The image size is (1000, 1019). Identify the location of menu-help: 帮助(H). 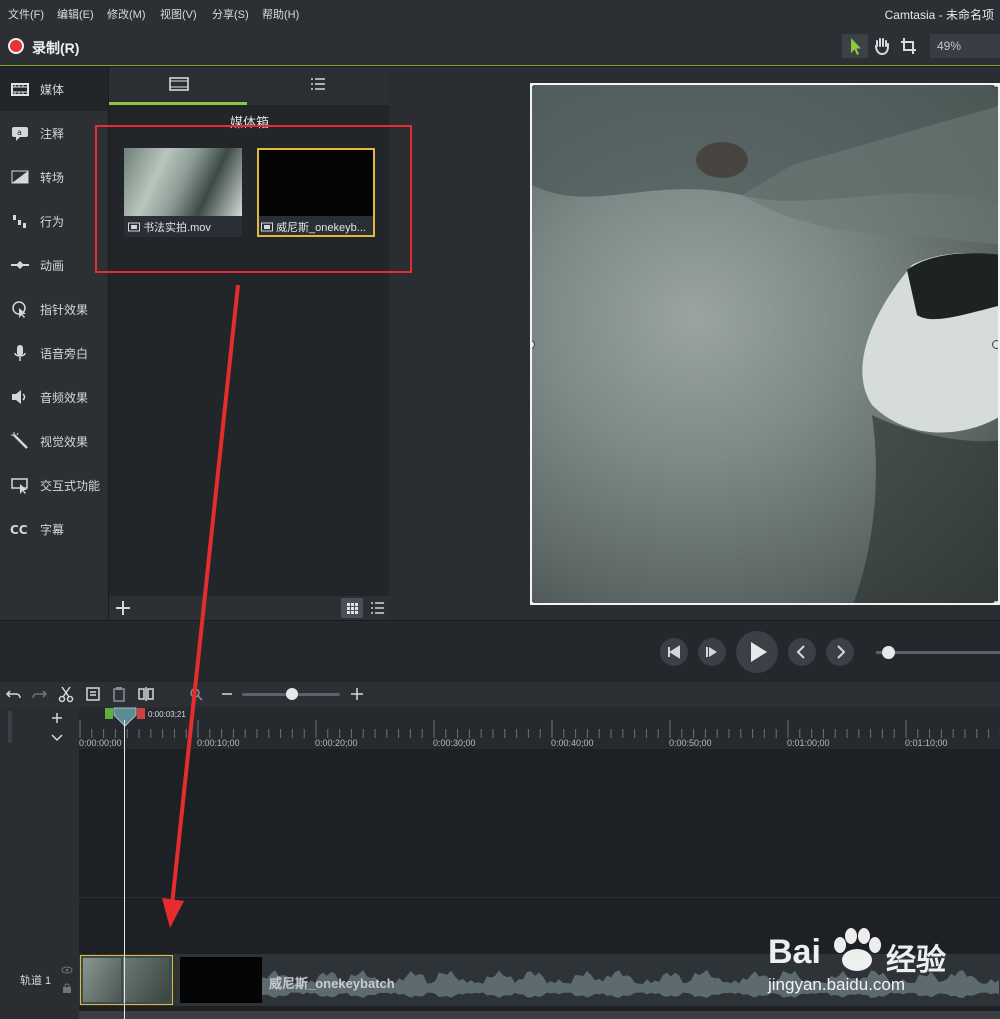
(280, 14).